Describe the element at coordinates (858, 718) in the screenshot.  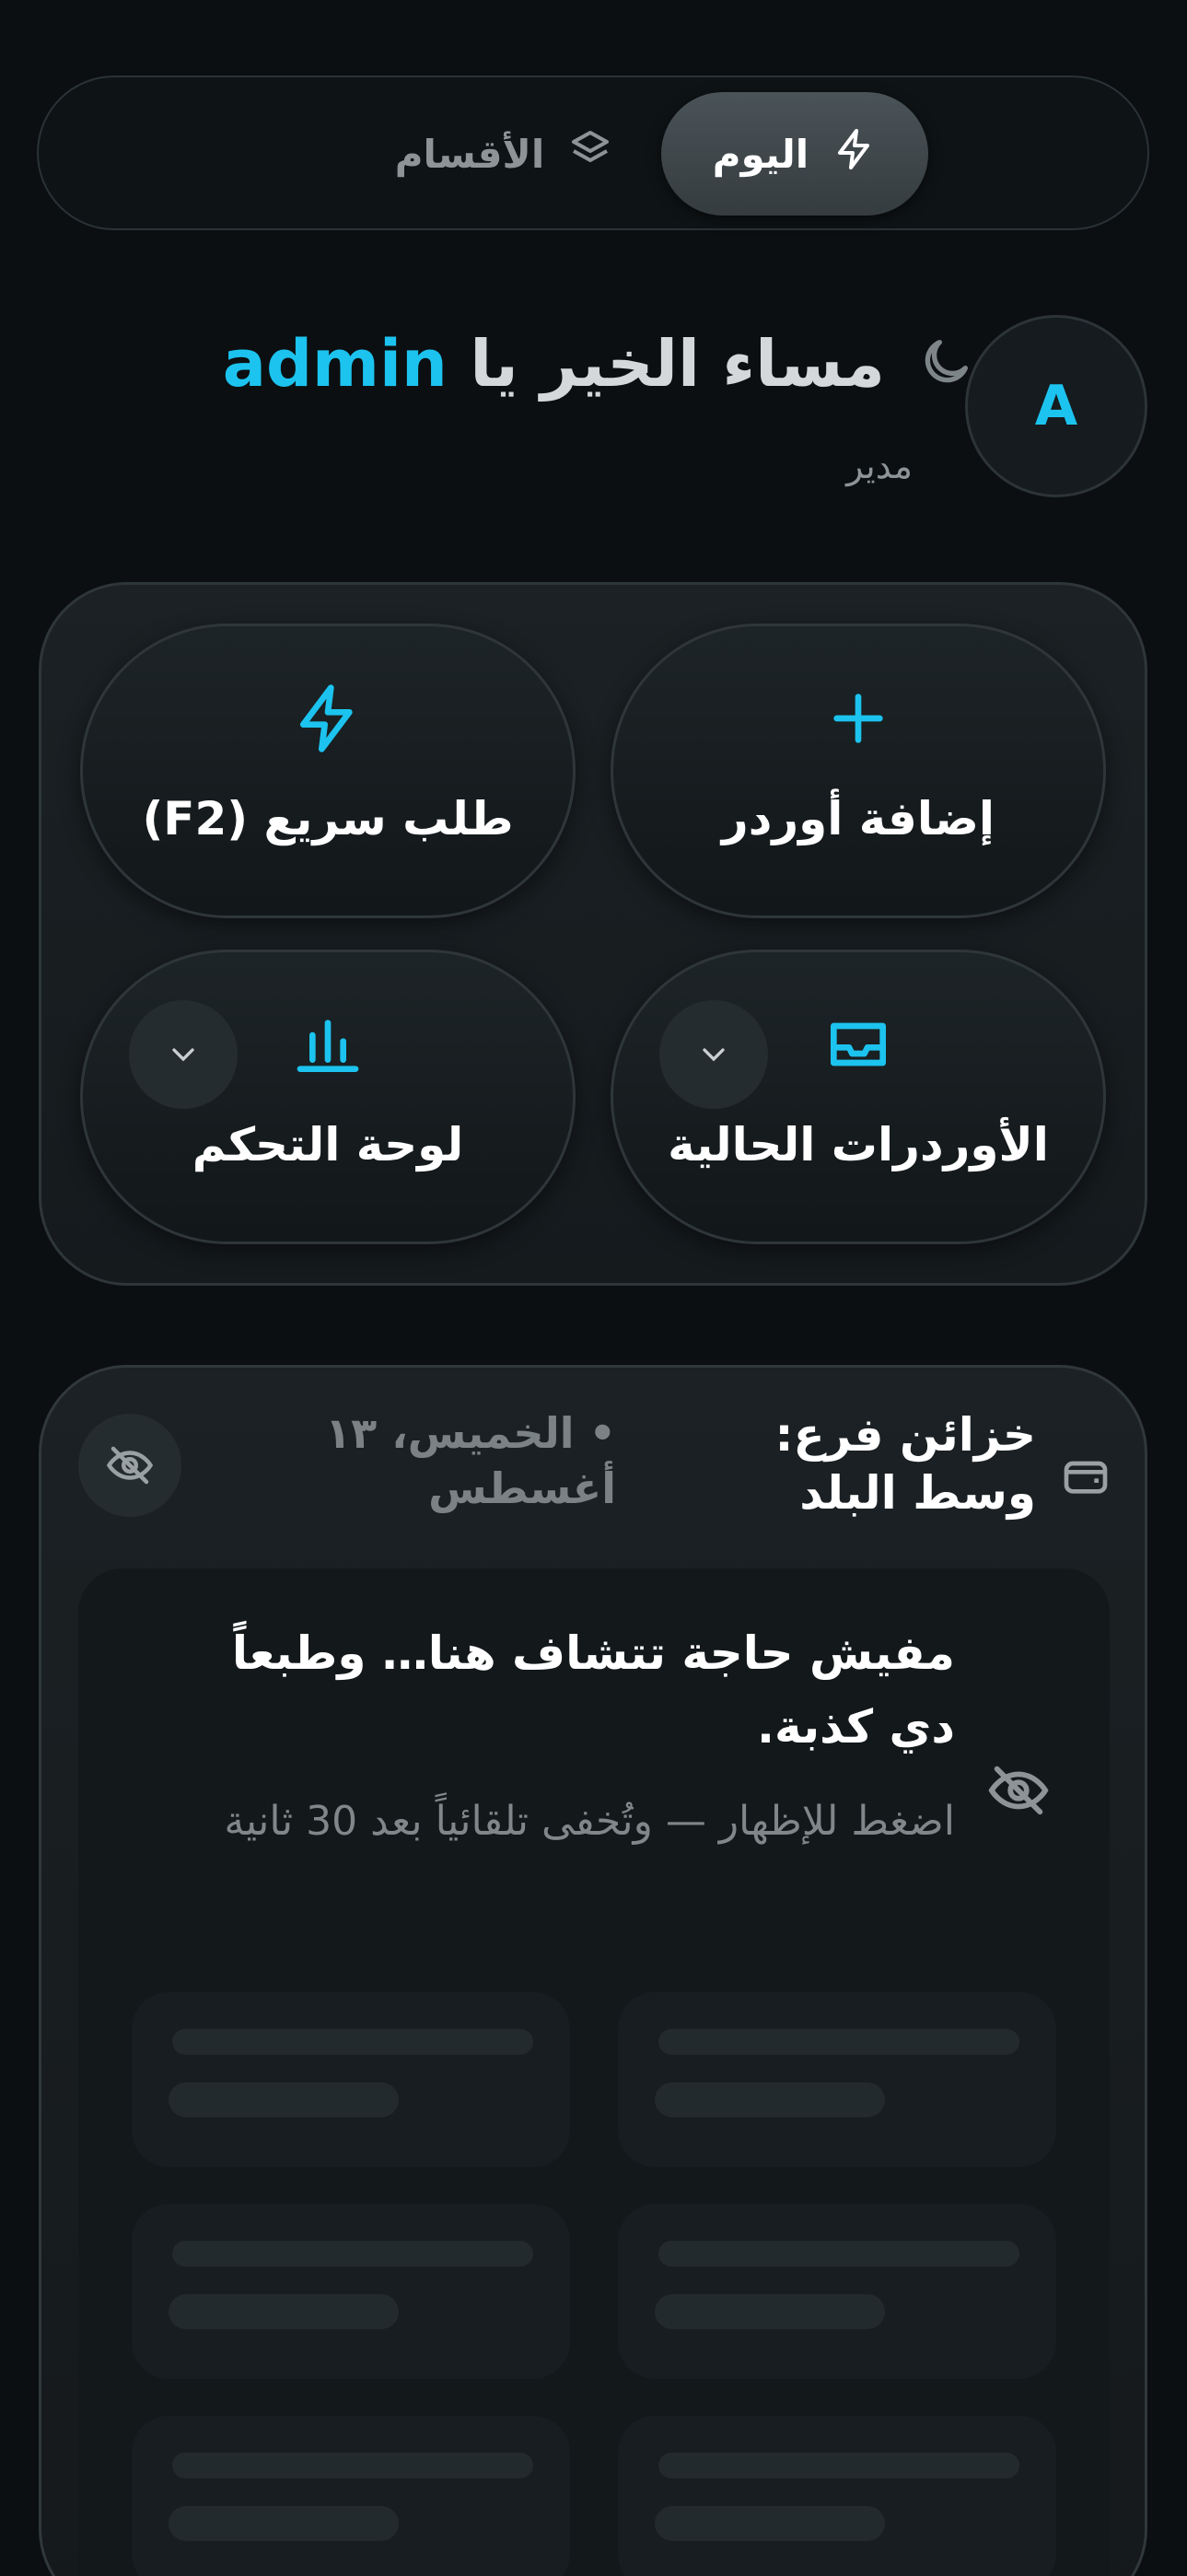
I see `plus-icon` at that location.